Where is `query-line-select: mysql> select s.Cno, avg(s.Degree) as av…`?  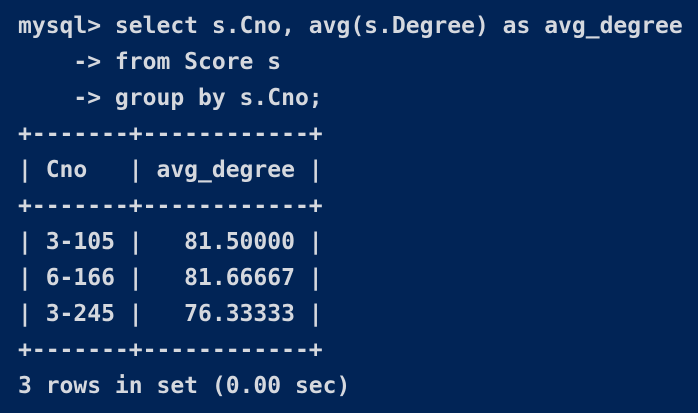
query-line-select: mysql> select s.Cno, avg(s.Degree) as av… is located at coordinates (350, 26).